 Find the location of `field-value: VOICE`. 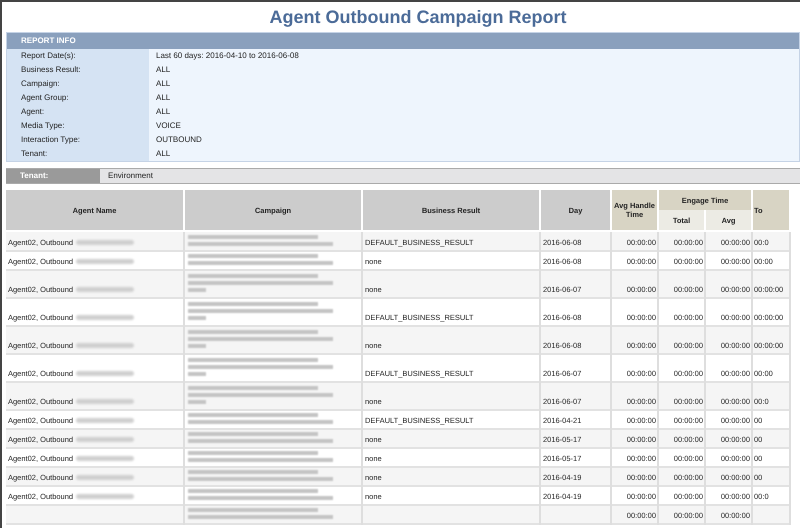

field-value: VOICE is located at coordinates (168, 126).